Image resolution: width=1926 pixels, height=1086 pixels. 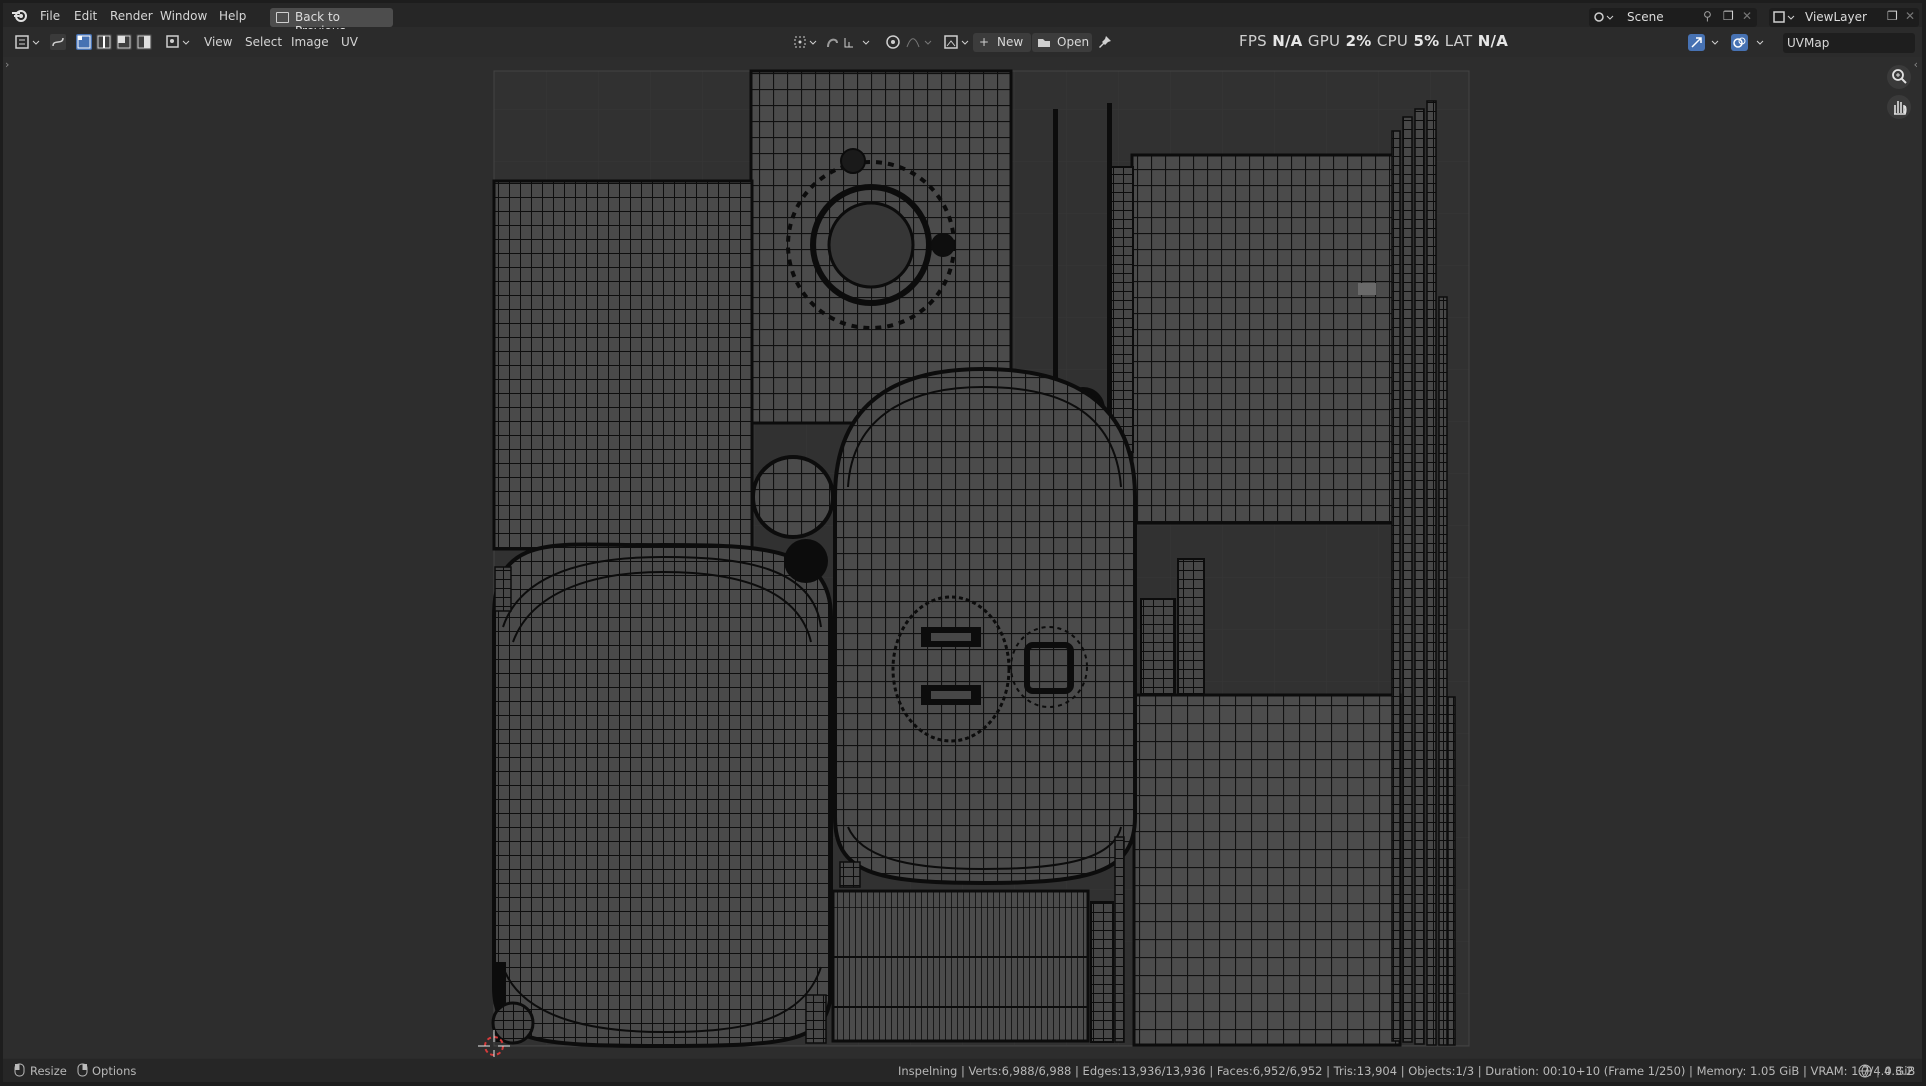 What do you see at coordinates (1392, 41) in the screenshot?
I see `cpu-label: CPU` at bounding box center [1392, 41].